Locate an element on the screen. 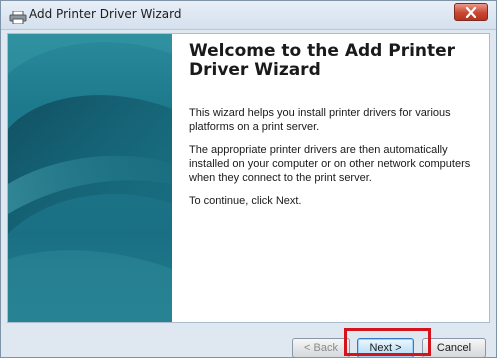  cancel-button-label: Cancel is located at coordinates (454, 348).